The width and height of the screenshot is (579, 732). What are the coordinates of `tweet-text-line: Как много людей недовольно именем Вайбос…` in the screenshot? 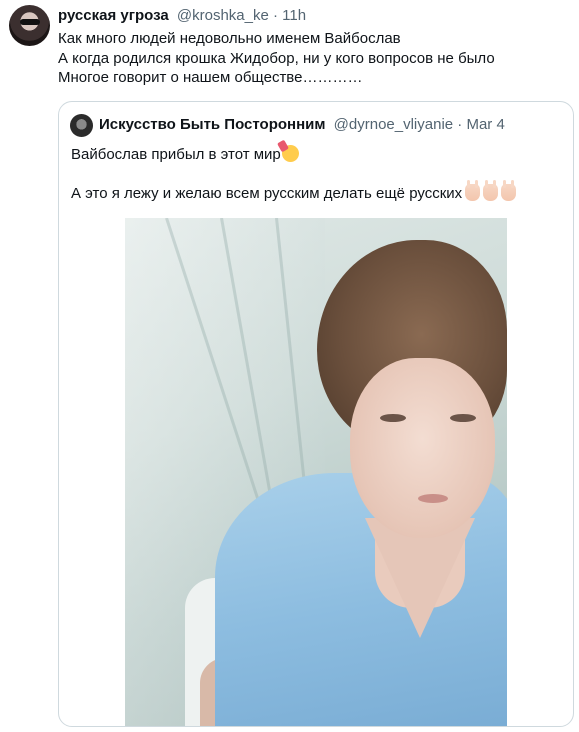 It's located at (229, 38).